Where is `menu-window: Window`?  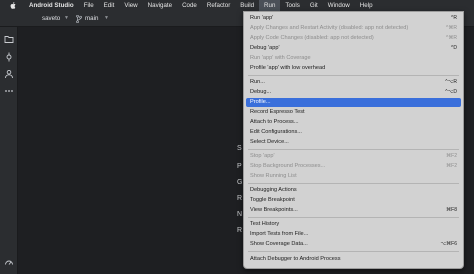 menu-window: Window is located at coordinates (339, 5).